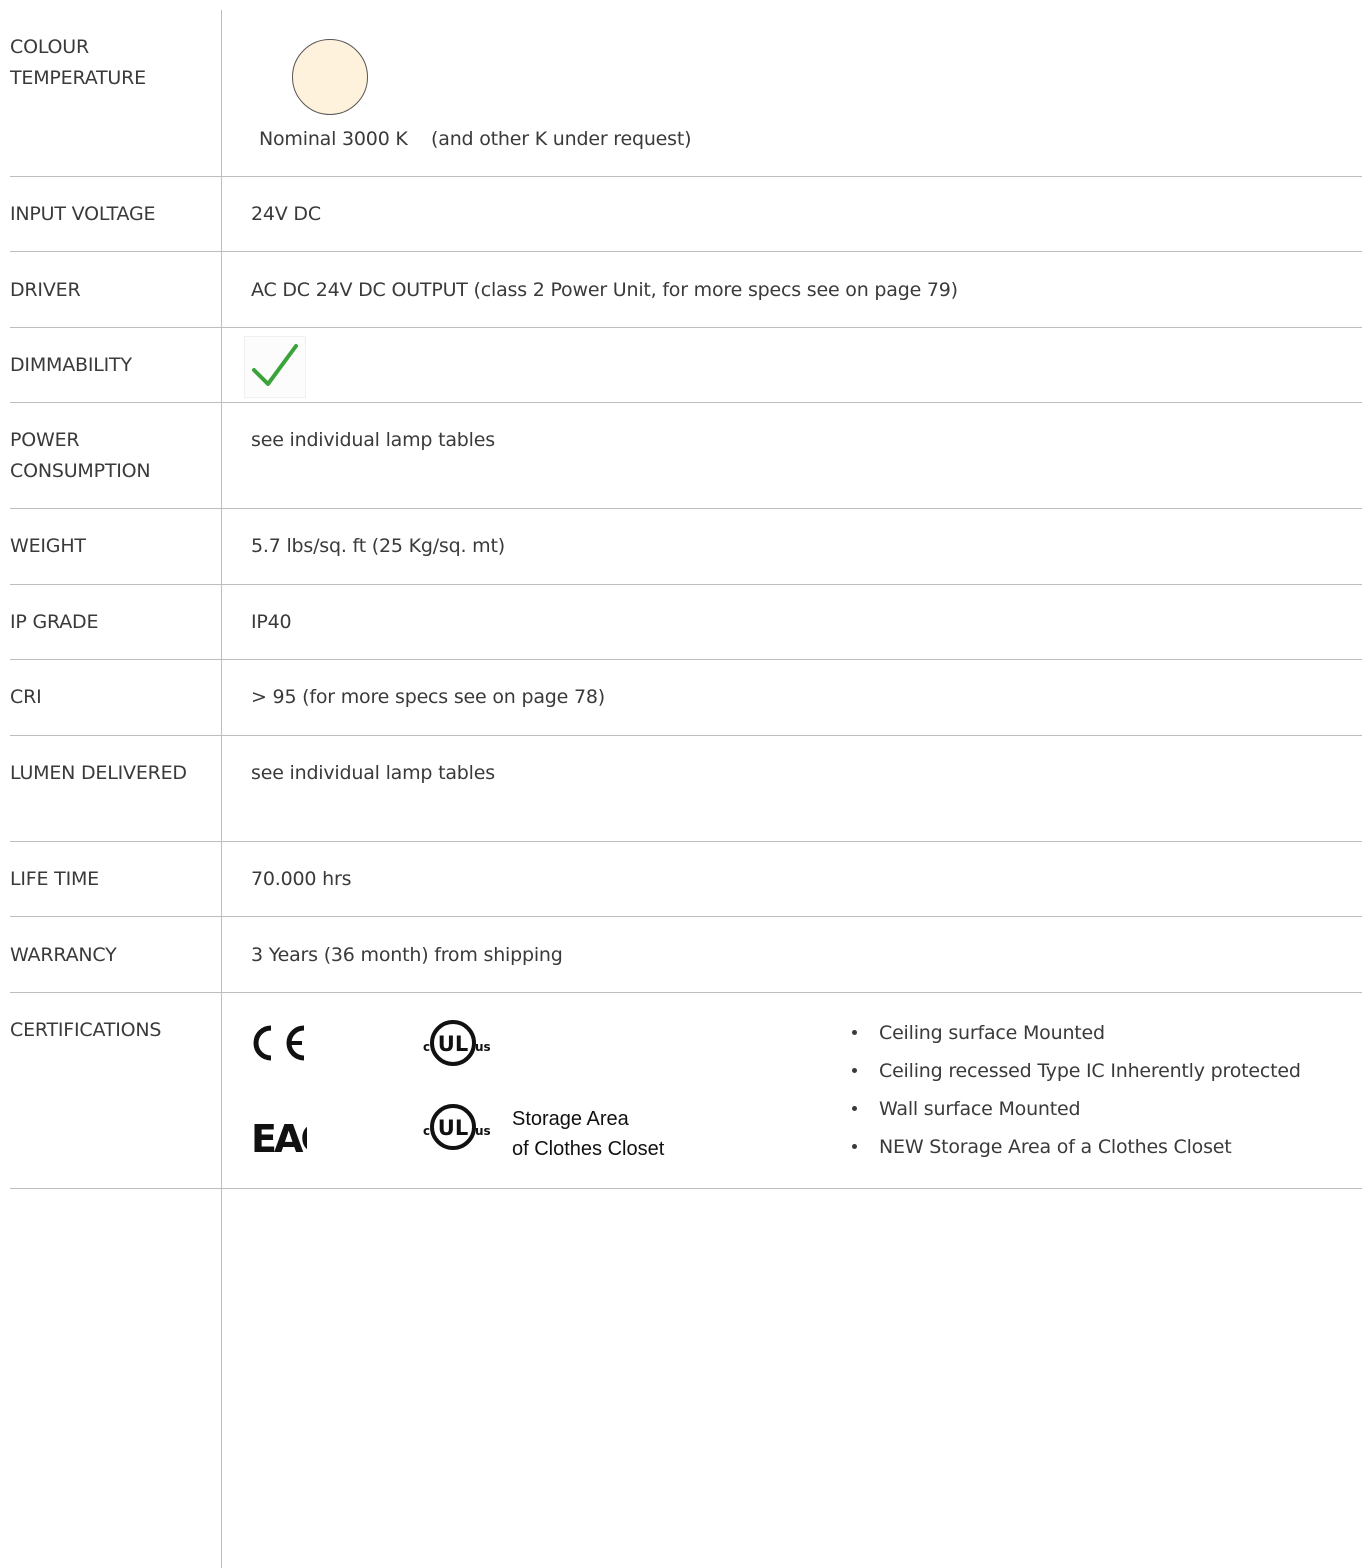 Image resolution: width=1362 pixels, height=1568 pixels. Describe the element at coordinates (279, 1045) in the screenshot. I see `ce-mark-icon` at that location.